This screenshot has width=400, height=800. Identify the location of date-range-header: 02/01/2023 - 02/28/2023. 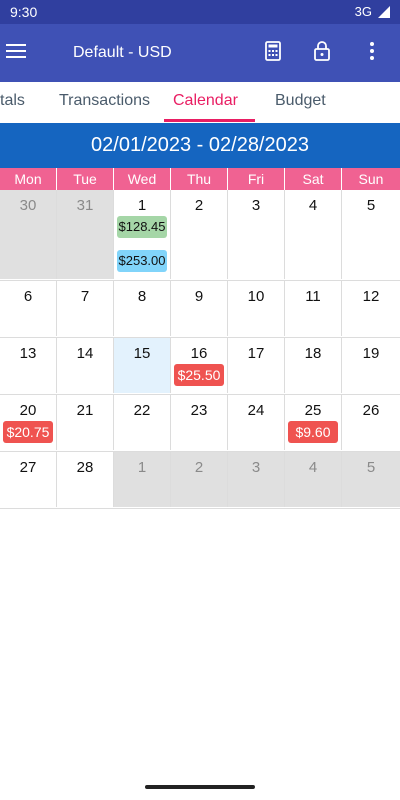
(200, 145).